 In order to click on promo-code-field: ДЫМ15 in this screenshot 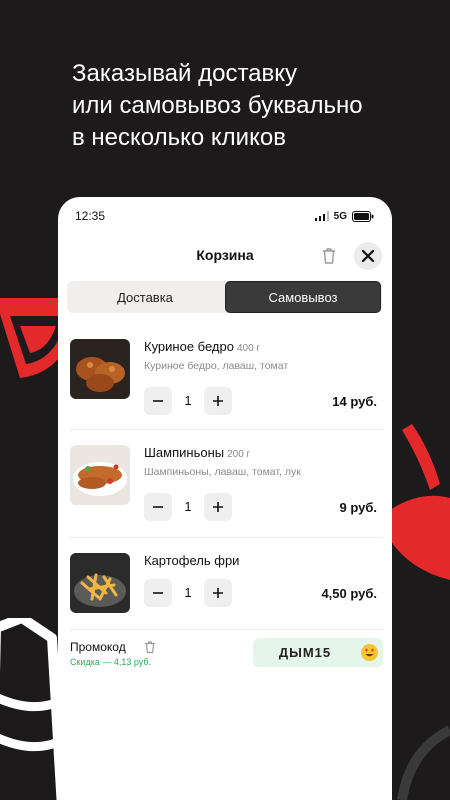, I will do `click(318, 652)`.